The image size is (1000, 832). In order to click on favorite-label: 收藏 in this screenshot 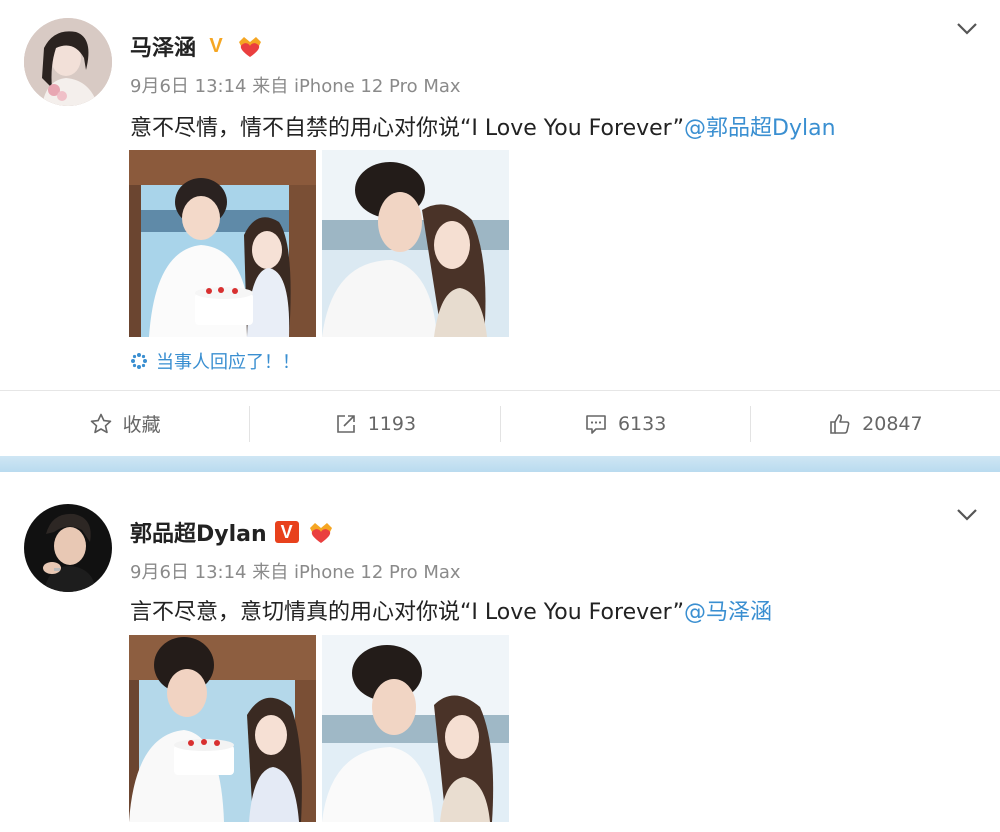, I will do `click(141, 425)`.